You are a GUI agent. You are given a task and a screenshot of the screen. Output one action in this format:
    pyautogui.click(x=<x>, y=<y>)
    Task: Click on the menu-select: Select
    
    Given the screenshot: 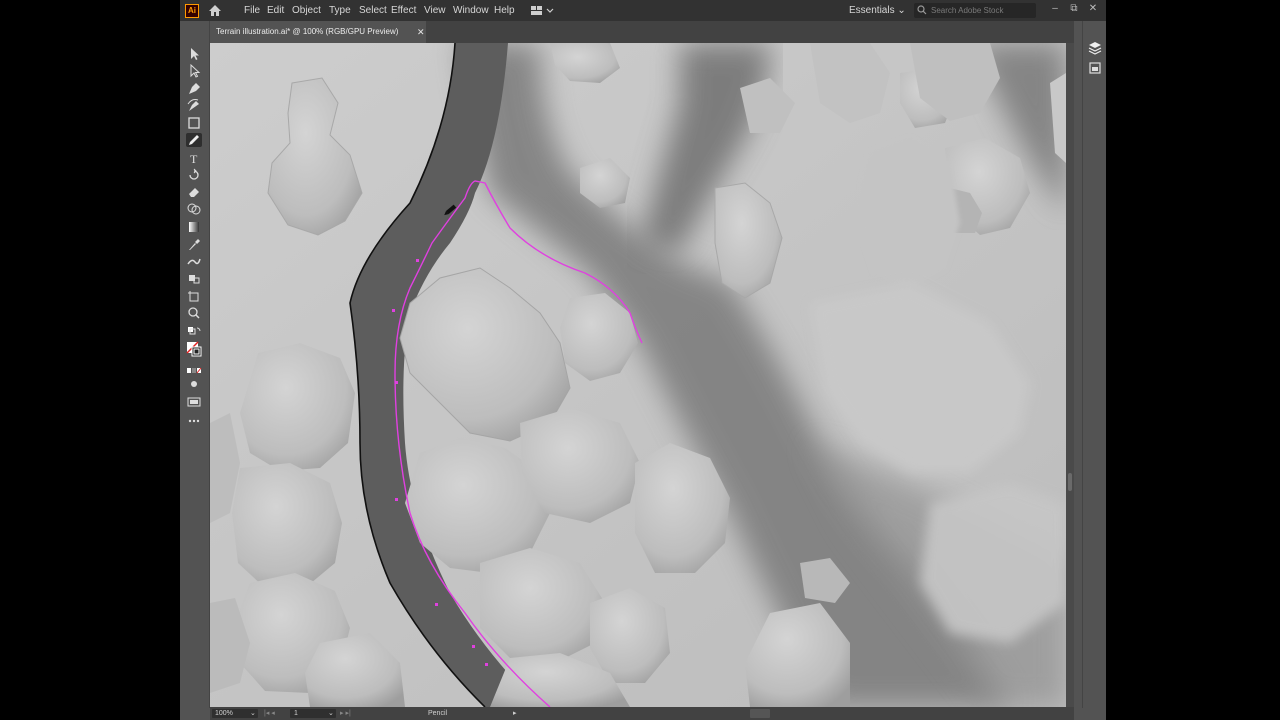 What is the action you would take?
    pyautogui.click(x=373, y=10)
    